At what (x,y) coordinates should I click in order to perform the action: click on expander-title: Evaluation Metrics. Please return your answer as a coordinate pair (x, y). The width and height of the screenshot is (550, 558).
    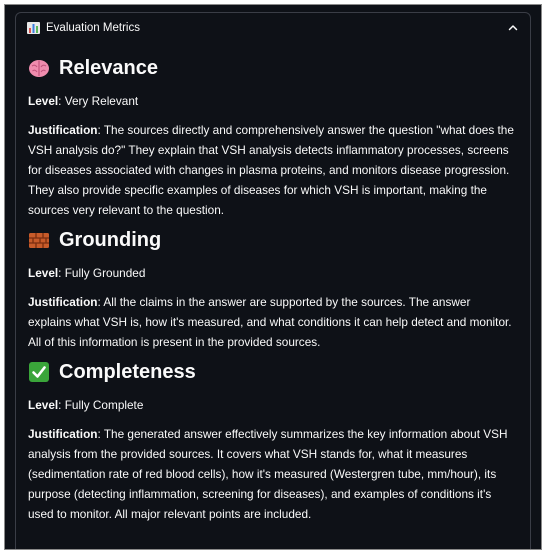
    Looking at the image, I should click on (93, 28).